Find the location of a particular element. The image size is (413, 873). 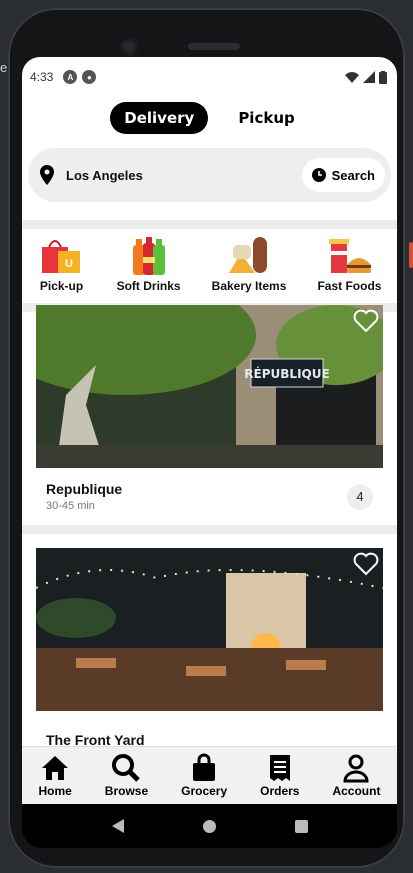

speaker is located at coordinates (214, 46).